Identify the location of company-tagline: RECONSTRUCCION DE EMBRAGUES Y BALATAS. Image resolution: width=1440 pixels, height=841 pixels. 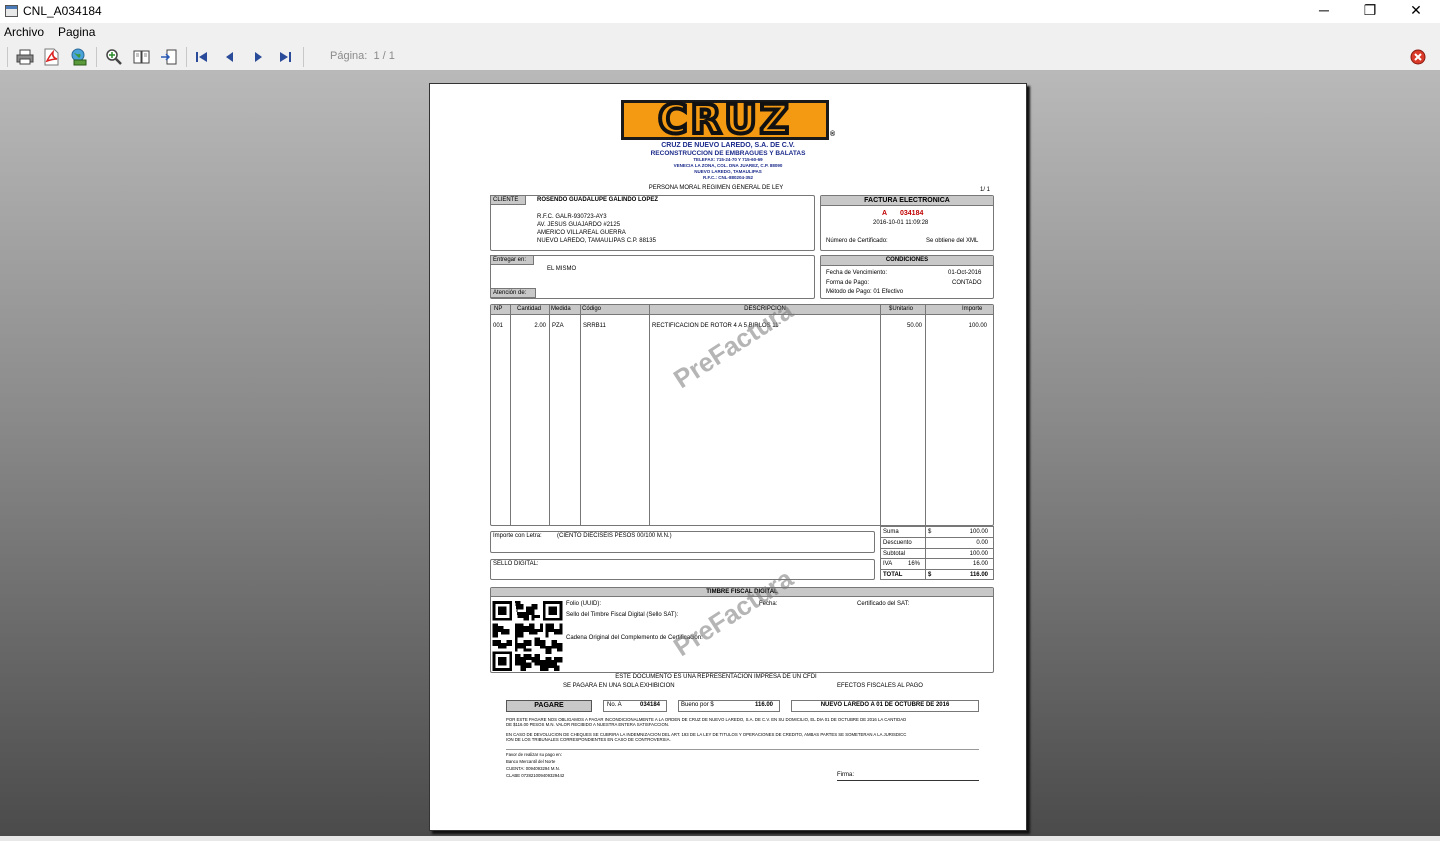
(728, 153).